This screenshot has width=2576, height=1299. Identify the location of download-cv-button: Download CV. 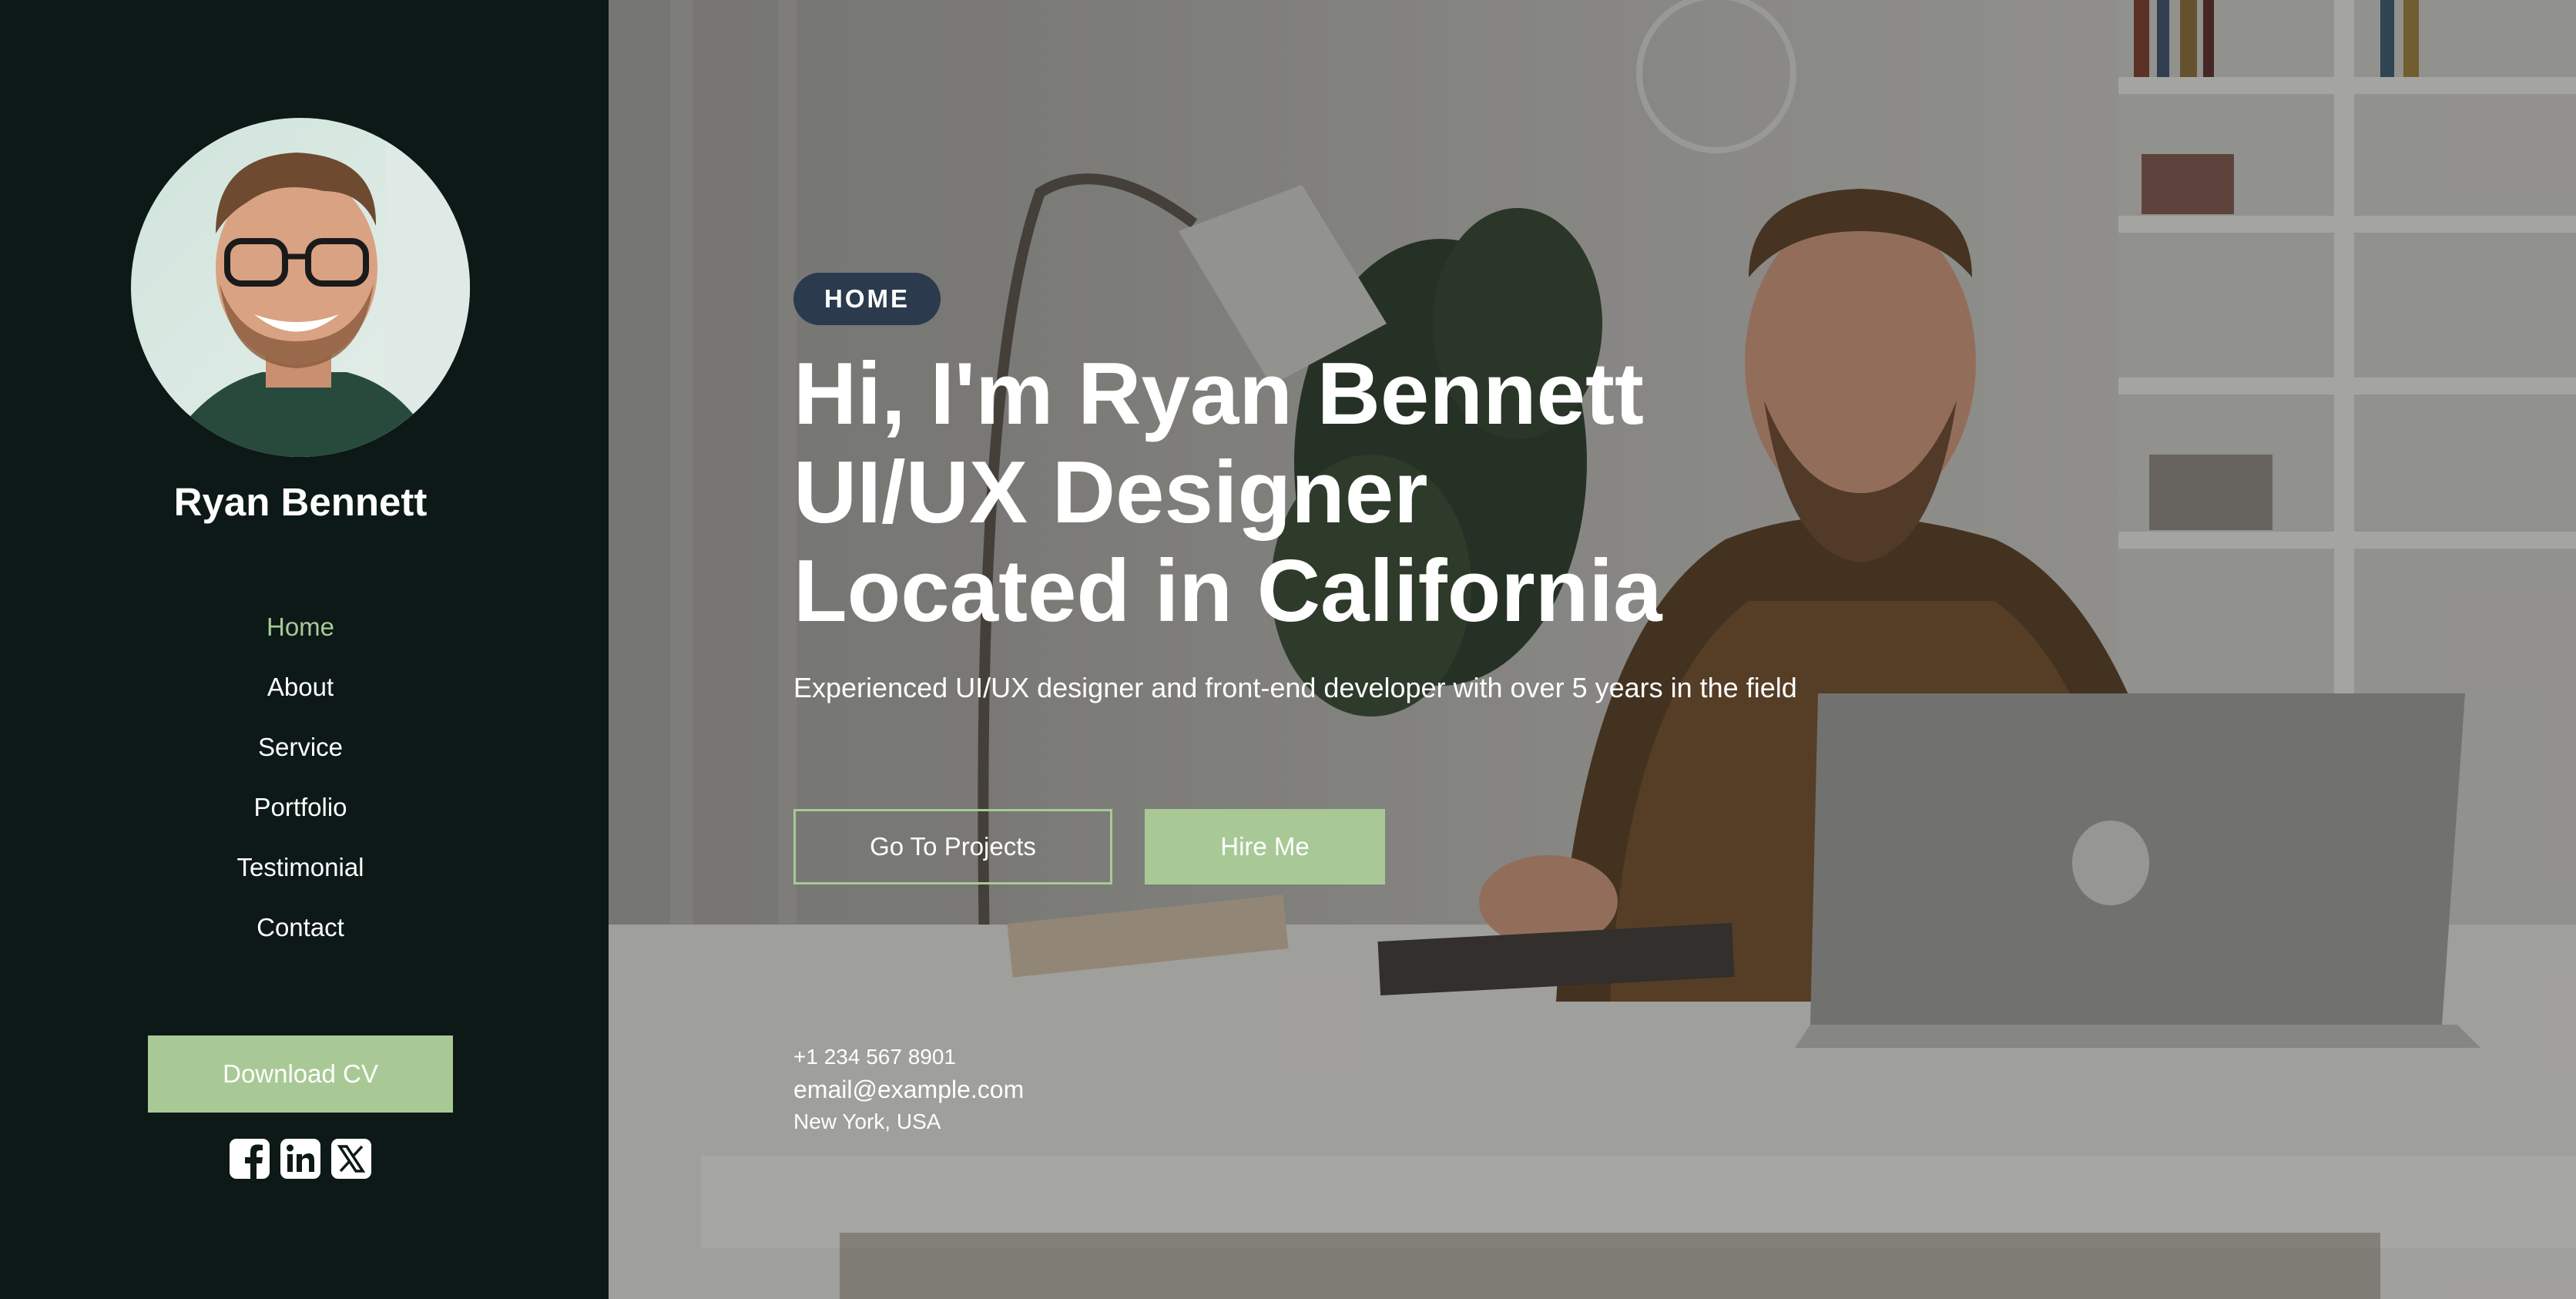
(300, 1074).